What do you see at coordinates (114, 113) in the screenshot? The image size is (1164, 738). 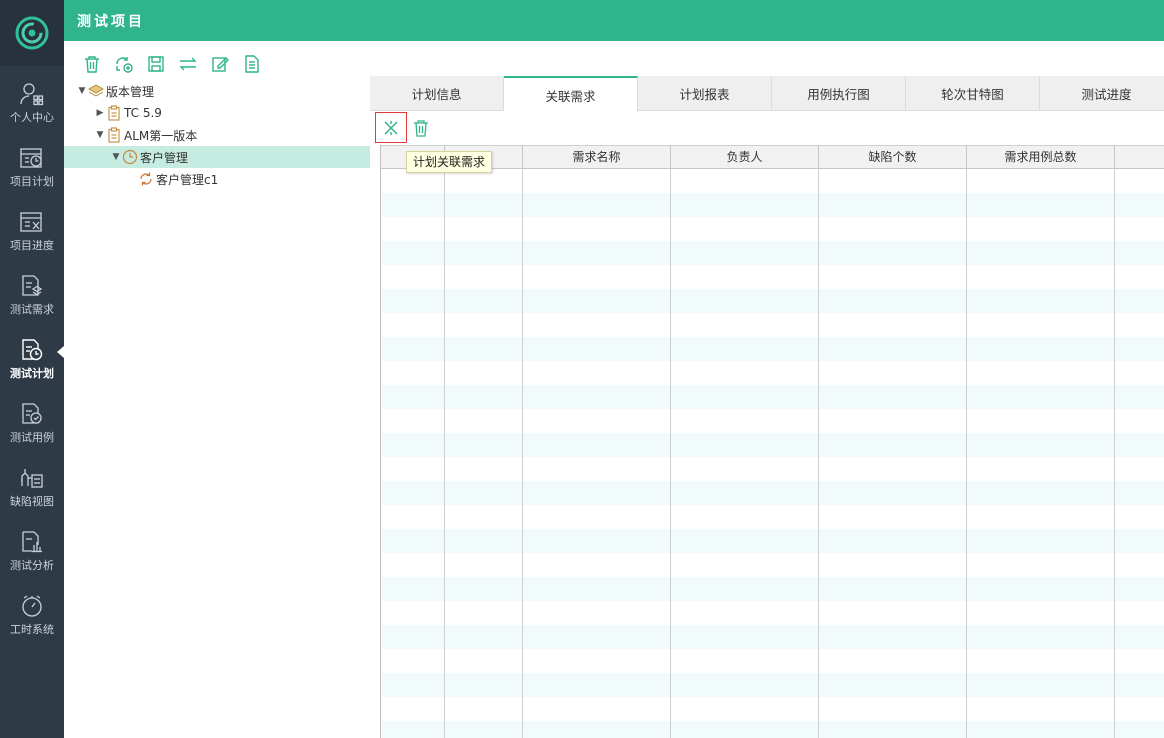 I see `clipboard-icon` at bounding box center [114, 113].